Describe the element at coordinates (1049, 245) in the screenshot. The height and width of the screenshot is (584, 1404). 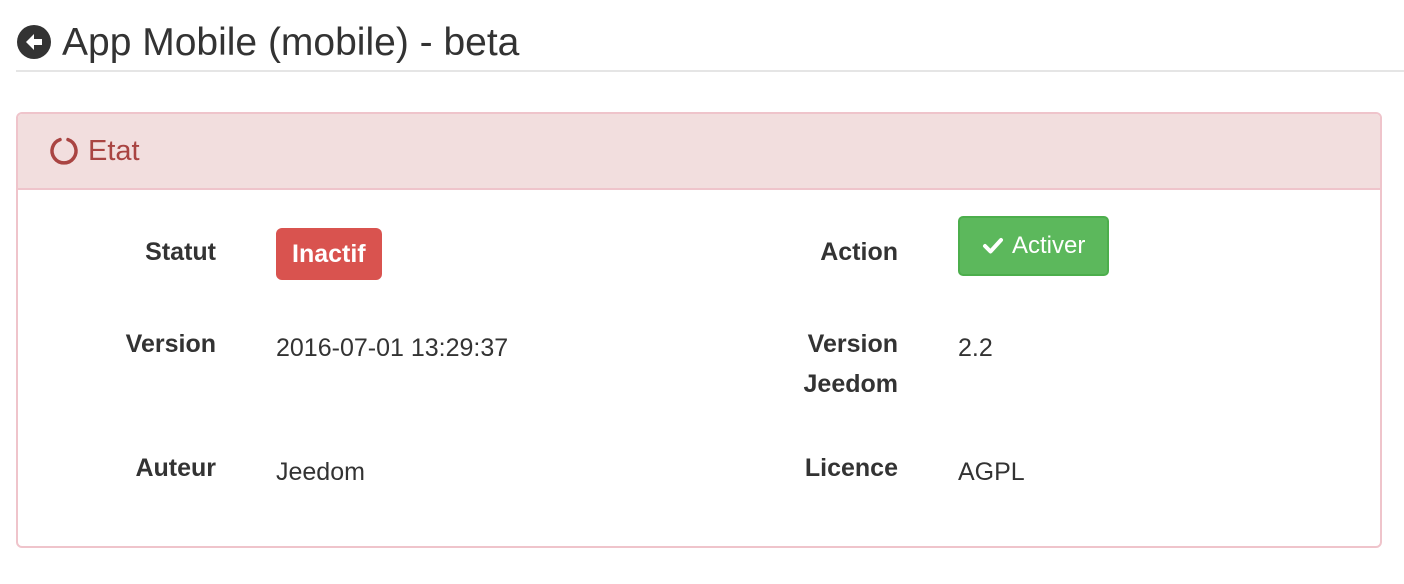
I see `activate-button-label: Activer` at that location.